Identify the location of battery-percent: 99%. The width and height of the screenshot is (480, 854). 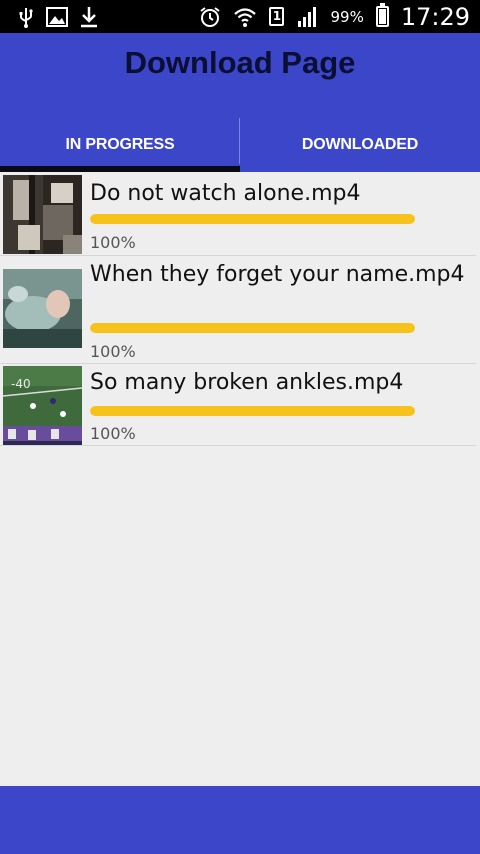
(347, 16).